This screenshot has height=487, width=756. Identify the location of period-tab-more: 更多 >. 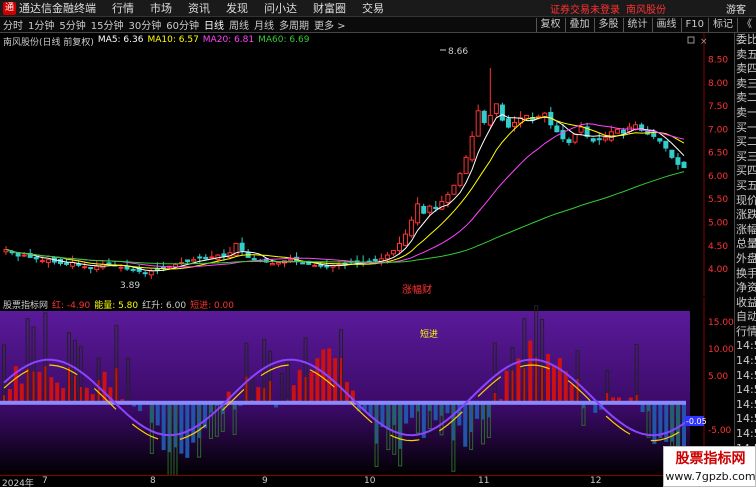
(329, 24).